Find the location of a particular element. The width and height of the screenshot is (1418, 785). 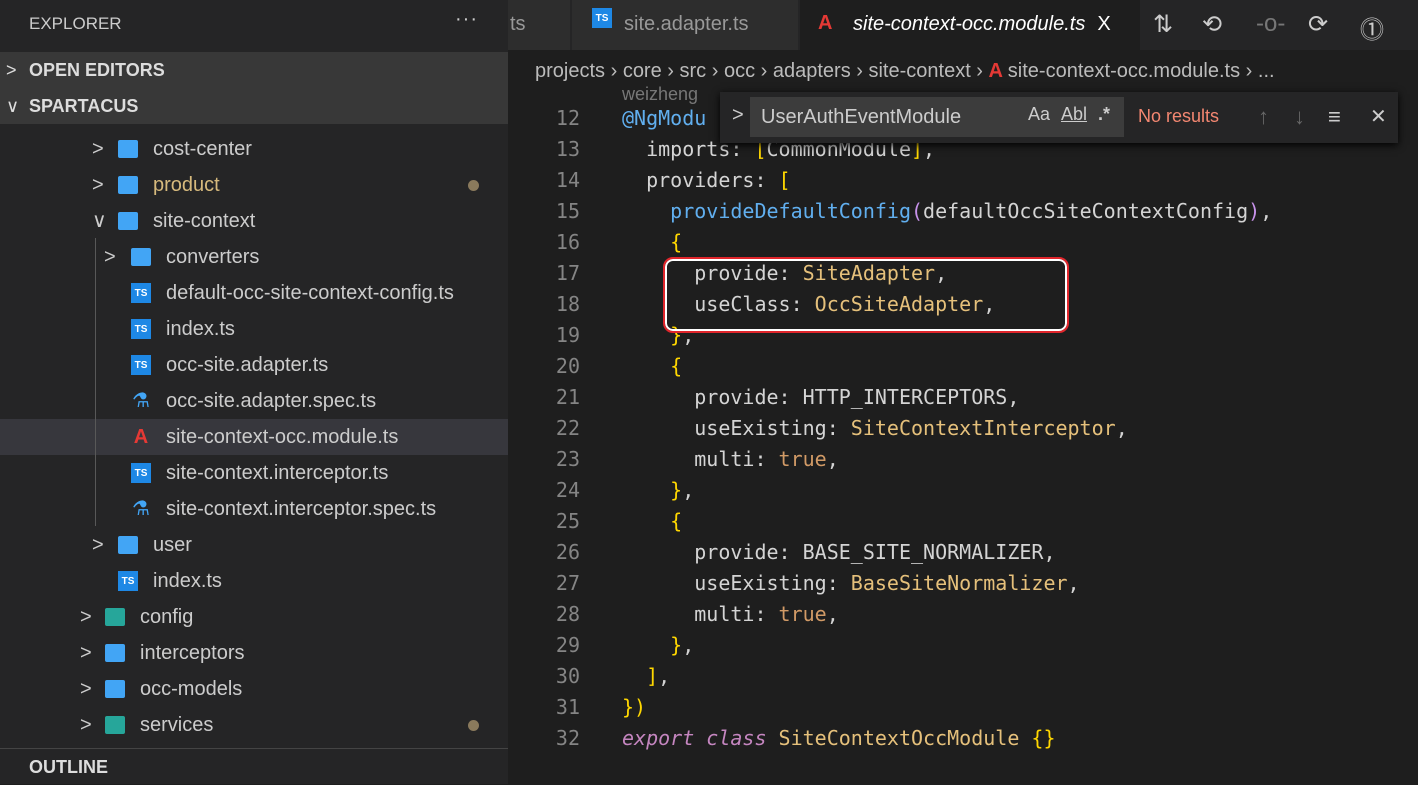

breadcrumb-item: occ is located at coordinates (739, 71).